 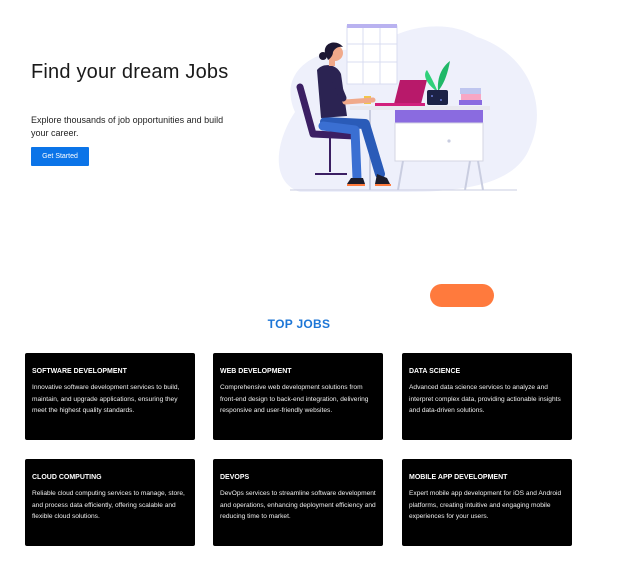 I want to click on top-jobs-heading: TOP JOBS, so click(x=299, y=324).